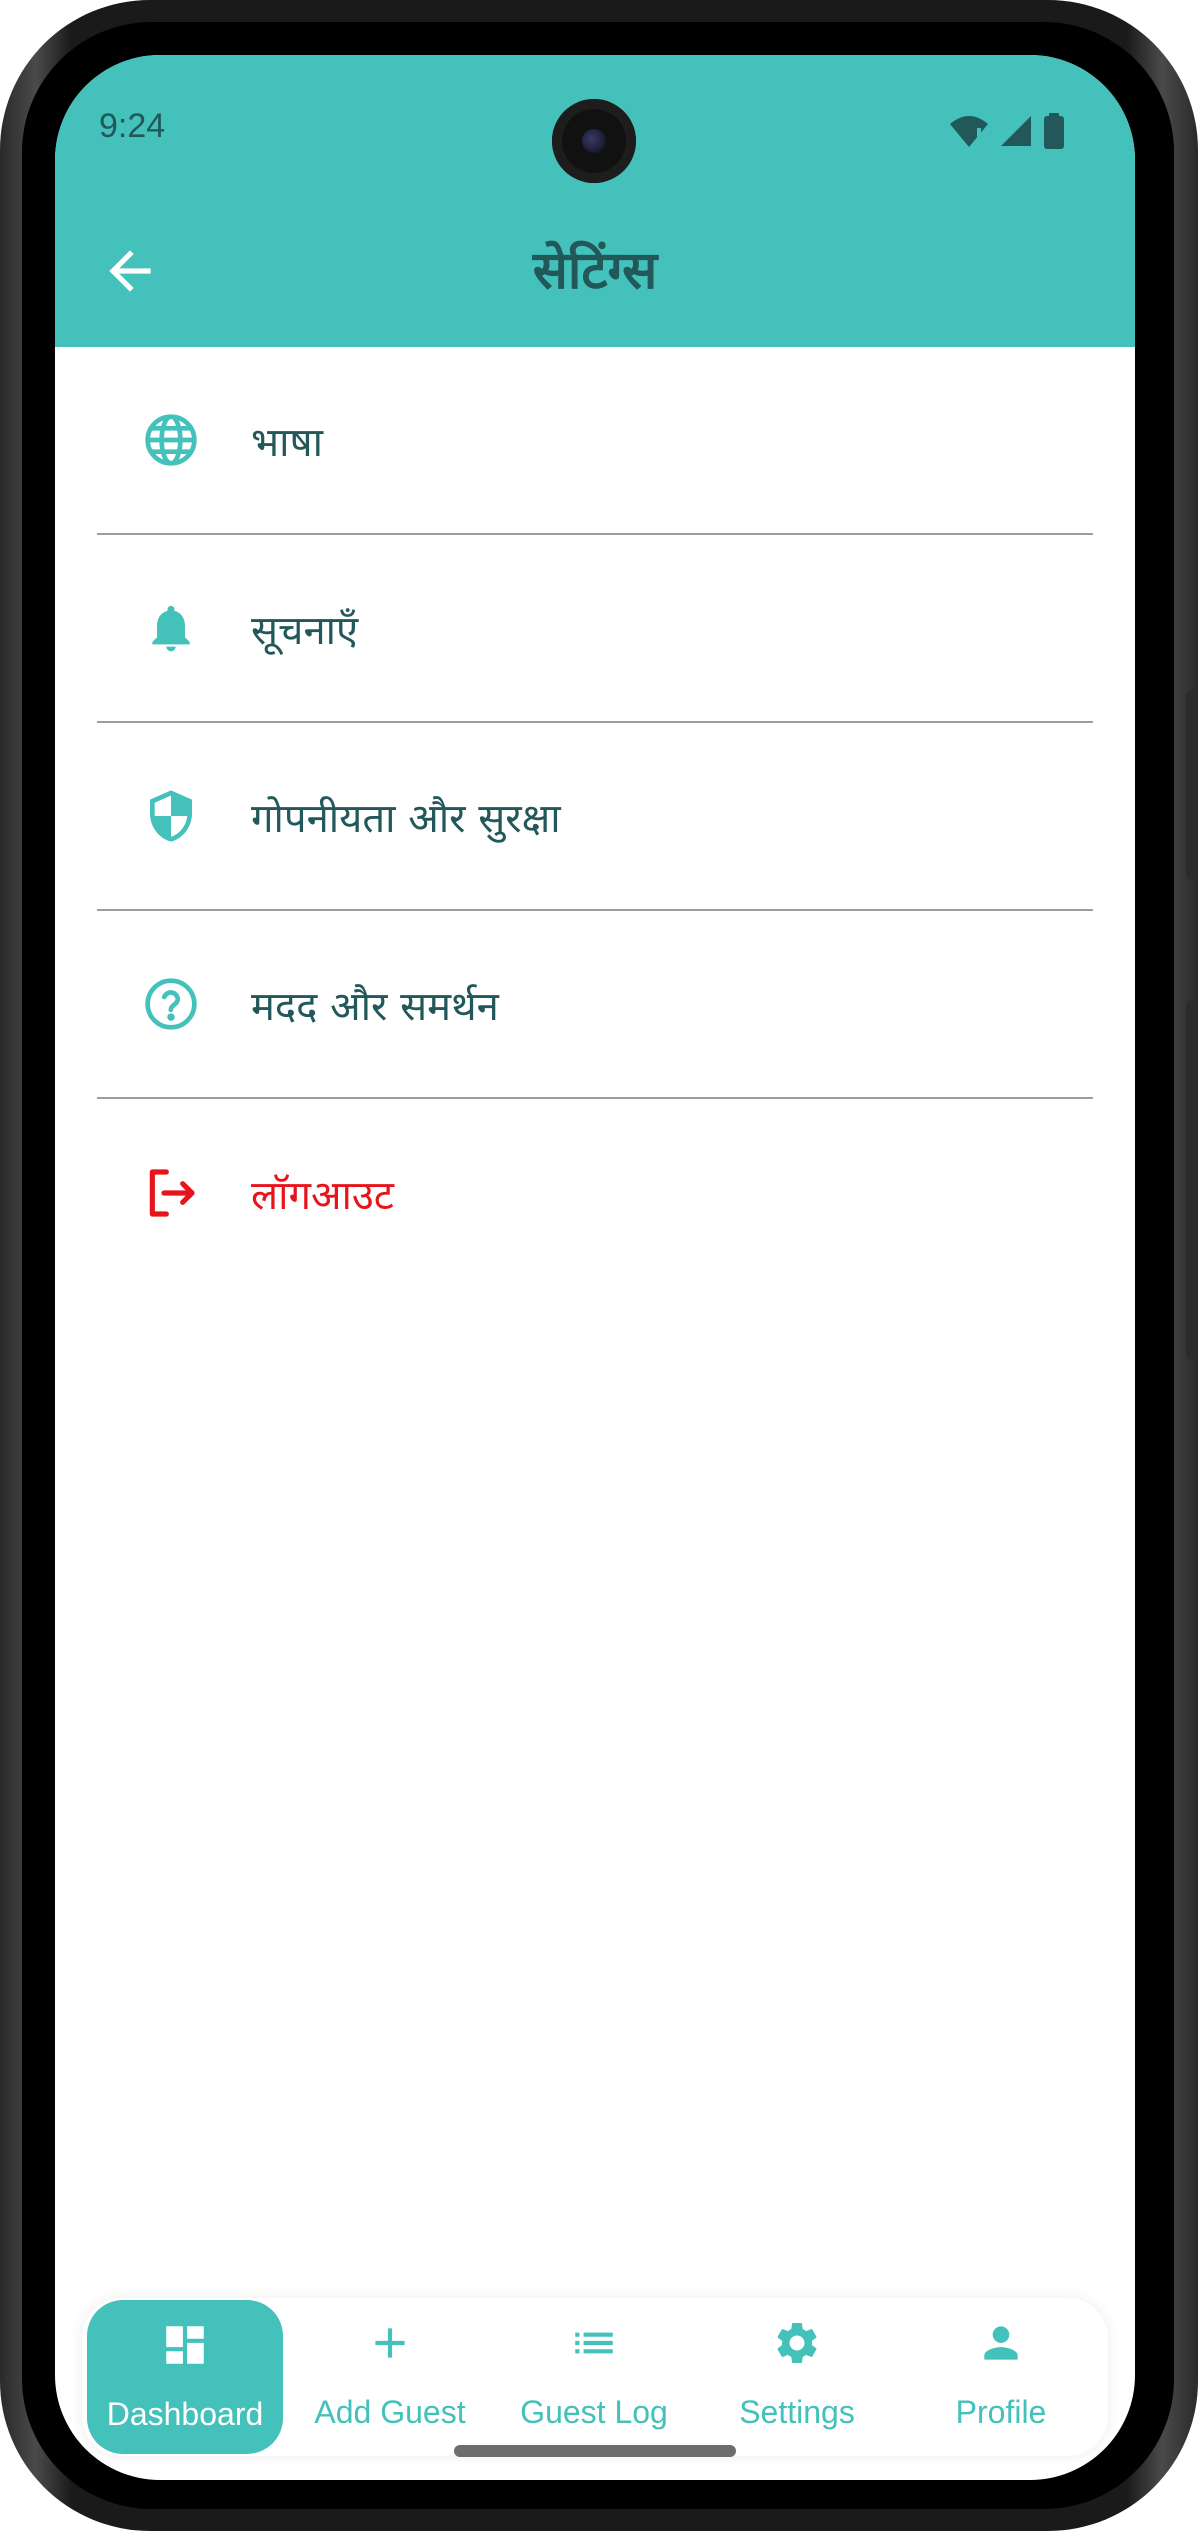  Describe the element at coordinates (595, 201) in the screenshot. I see `app-bar: 9:24 सेटिंग्स` at that location.